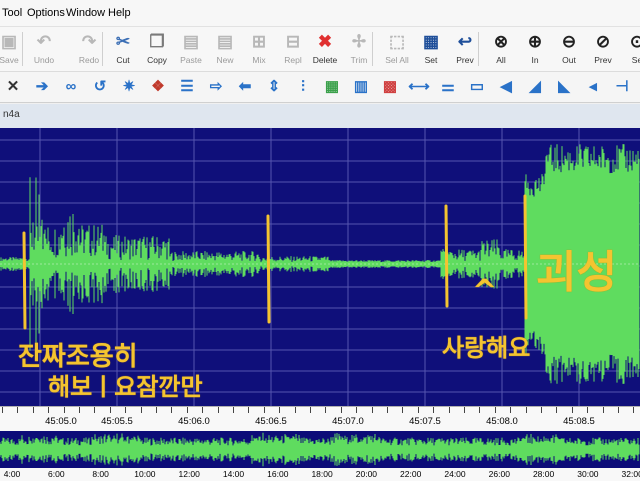 The width and height of the screenshot is (640, 481). I want to click on toolbar-in-button: ⊕ In, so click(535, 49).